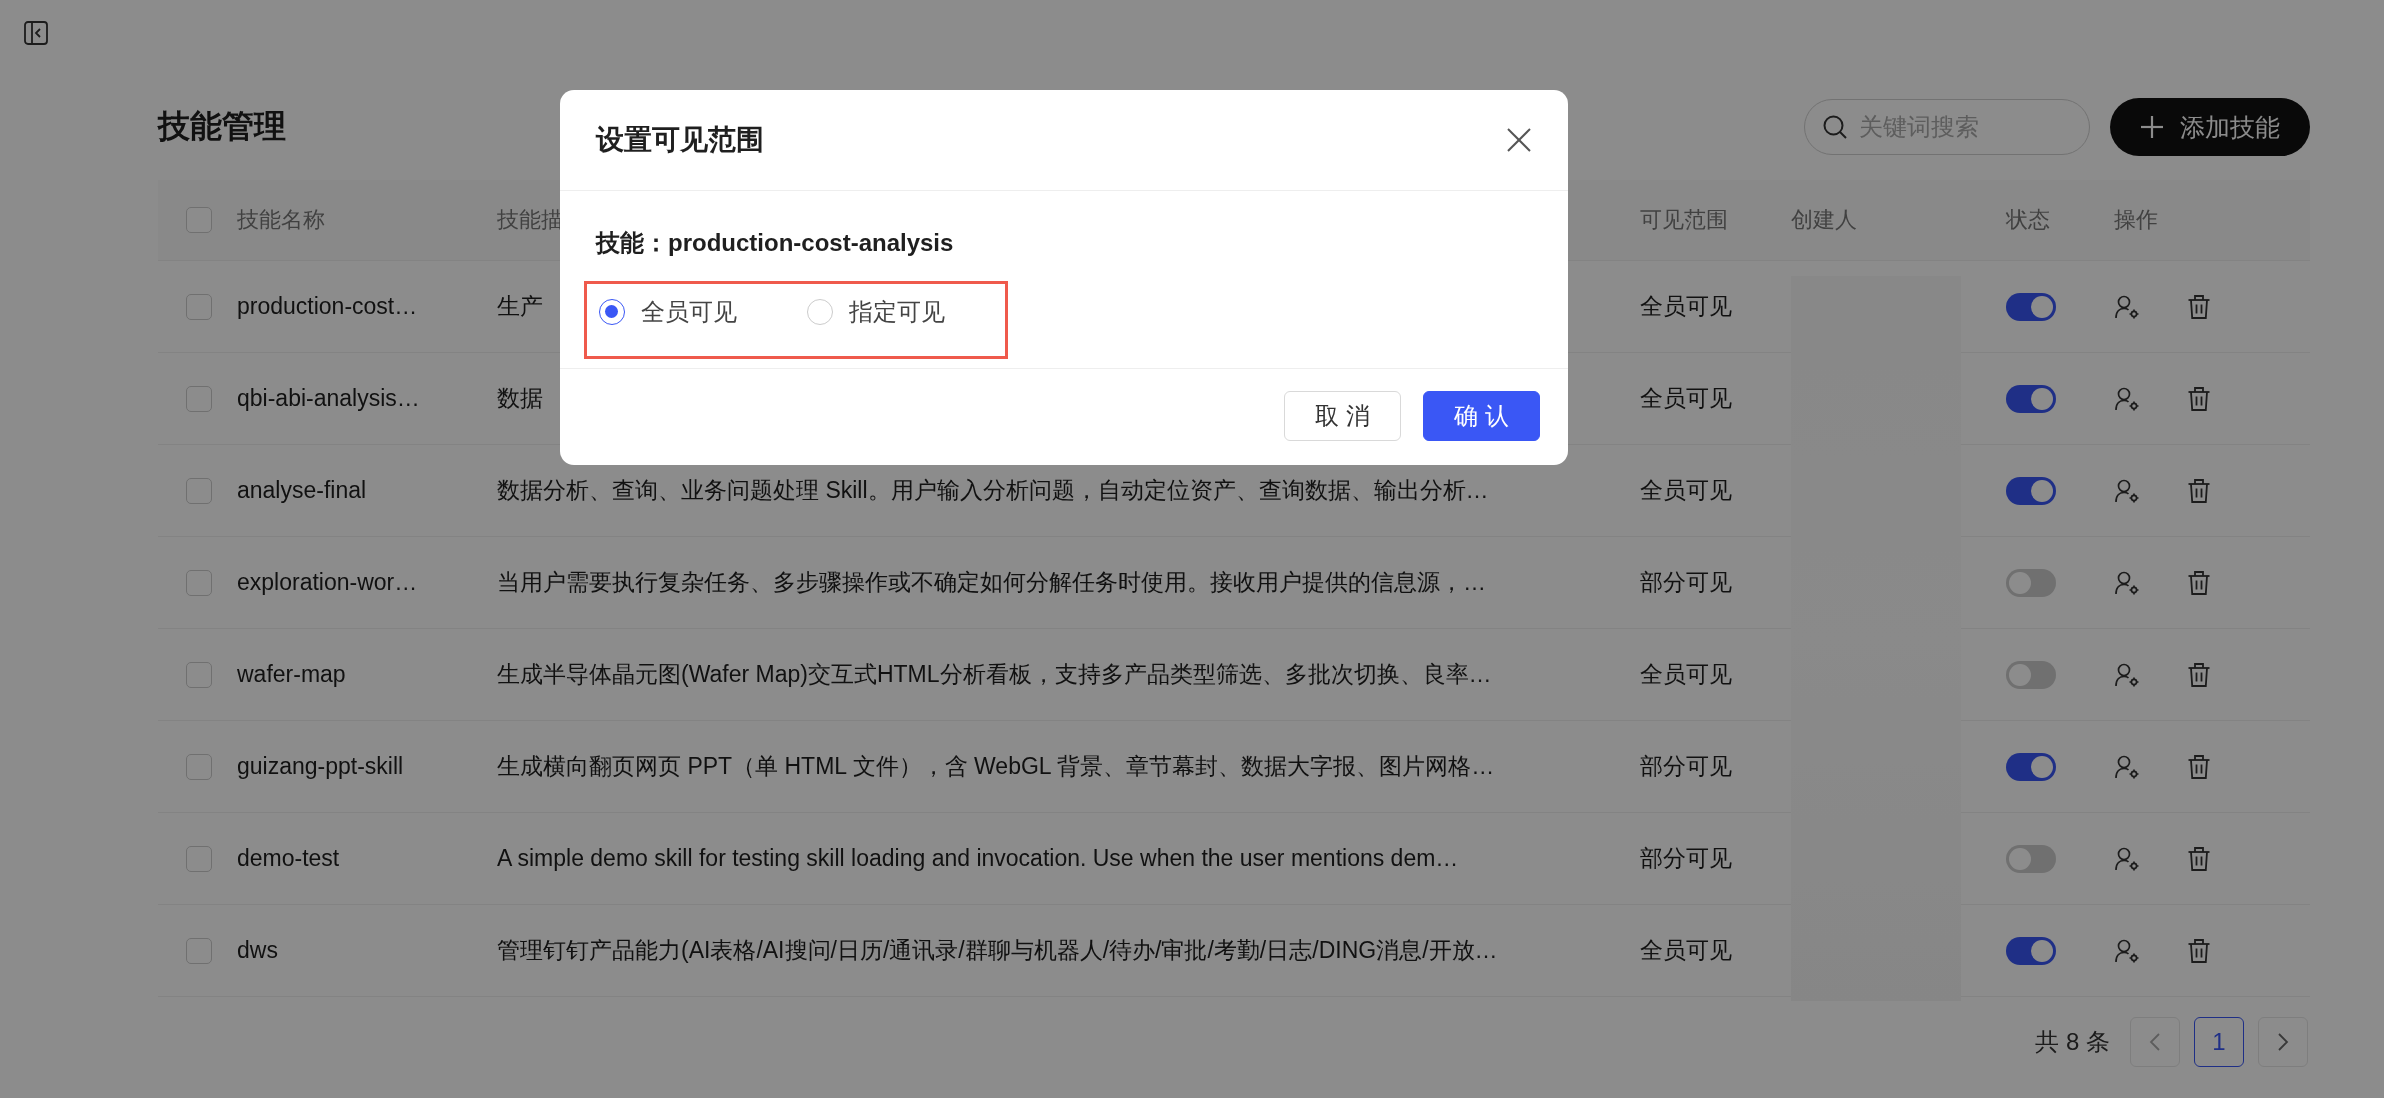 This screenshot has width=2384, height=1098. What do you see at coordinates (520, 398) in the screenshot?
I see `skill-description: 数据` at bounding box center [520, 398].